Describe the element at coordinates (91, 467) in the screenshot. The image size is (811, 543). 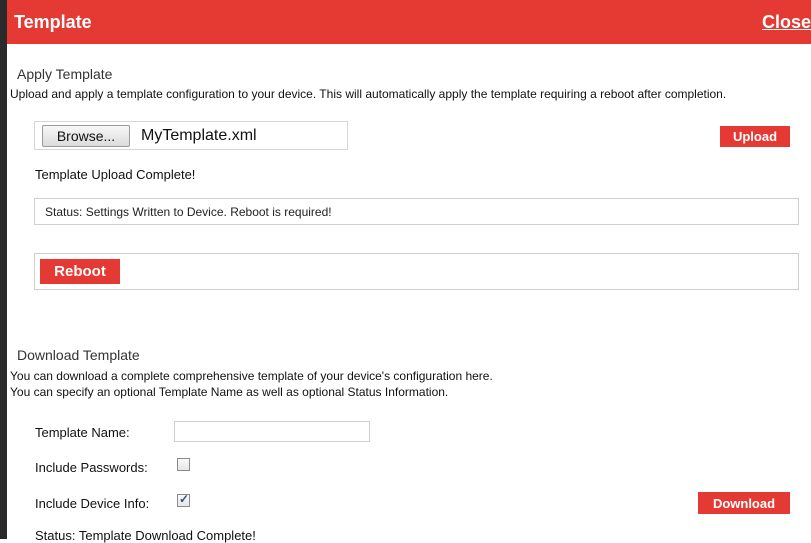
I see `include-passwords-label: Include Passwords:` at that location.